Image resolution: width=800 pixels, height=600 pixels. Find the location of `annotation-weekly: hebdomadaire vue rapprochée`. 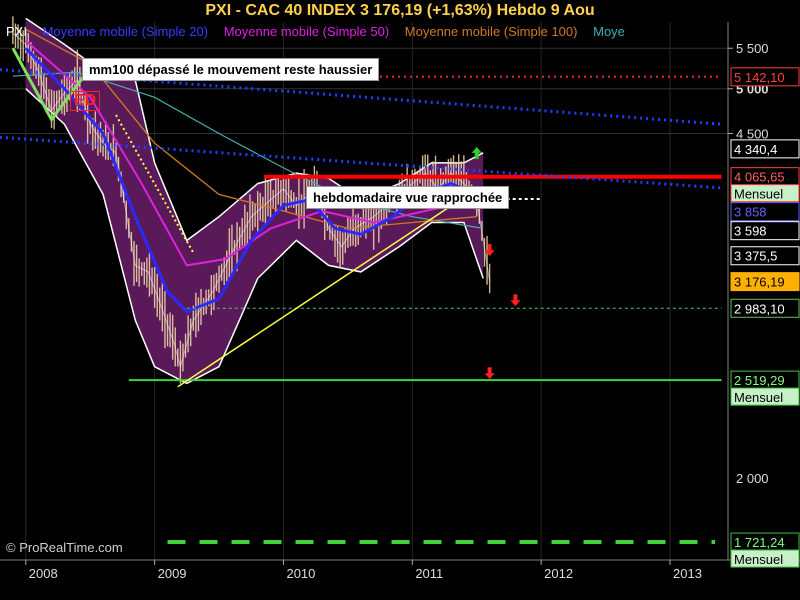

annotation-weekly: hebdomadaire vue rapprochée is located at coordinates (408, 197).